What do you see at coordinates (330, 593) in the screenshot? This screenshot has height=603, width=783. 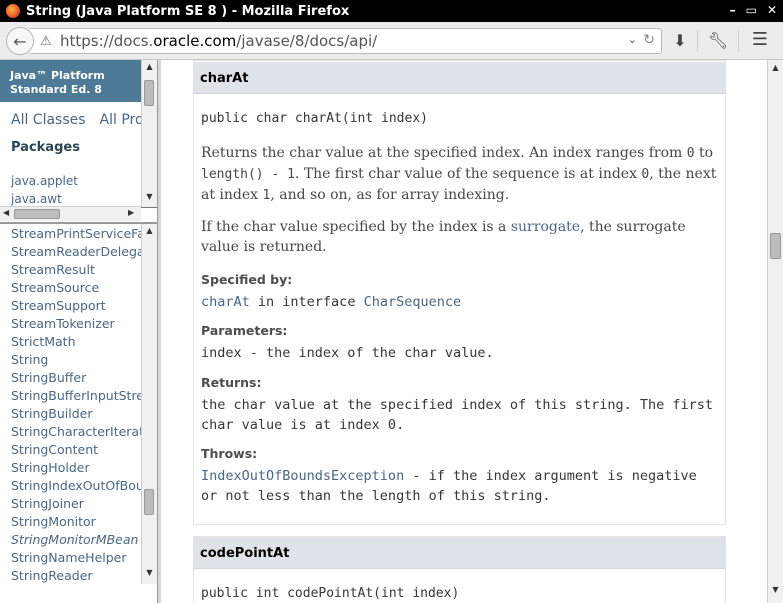 I see `method-signature: public int codePointAt(int index)` at bounding box center [330, 593].